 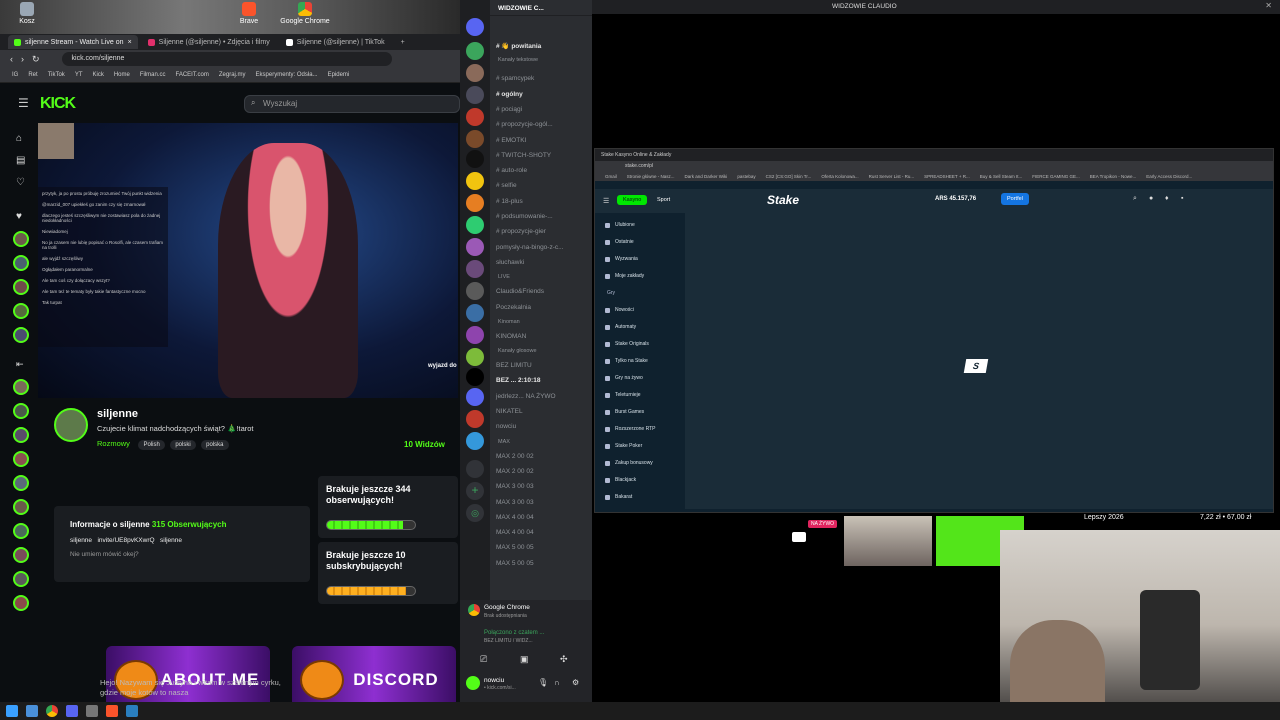 What do you see at coordinates (515, 78) in the screenshot?
I see `channel-item: # spamcypek` at bounding box center [515, 78].